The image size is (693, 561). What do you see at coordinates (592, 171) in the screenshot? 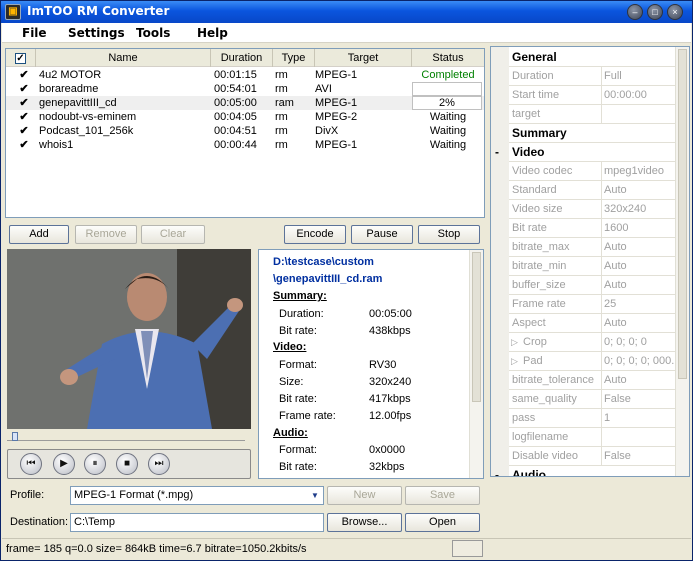
I see `property-row: Video codec mpeg1video` at bounding box center [592, 171].